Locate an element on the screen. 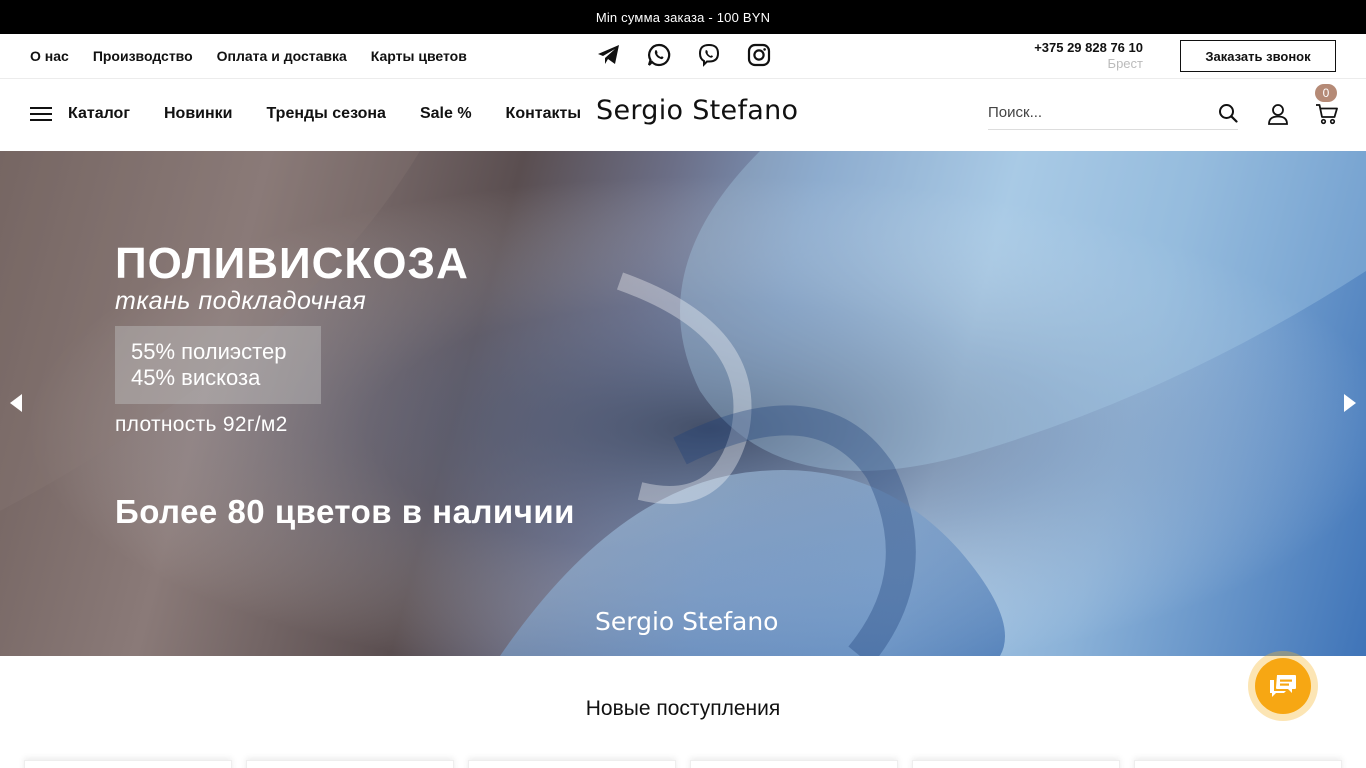  phone-link: +375 29 828 76 10 is located at coordinates (1088, 47).